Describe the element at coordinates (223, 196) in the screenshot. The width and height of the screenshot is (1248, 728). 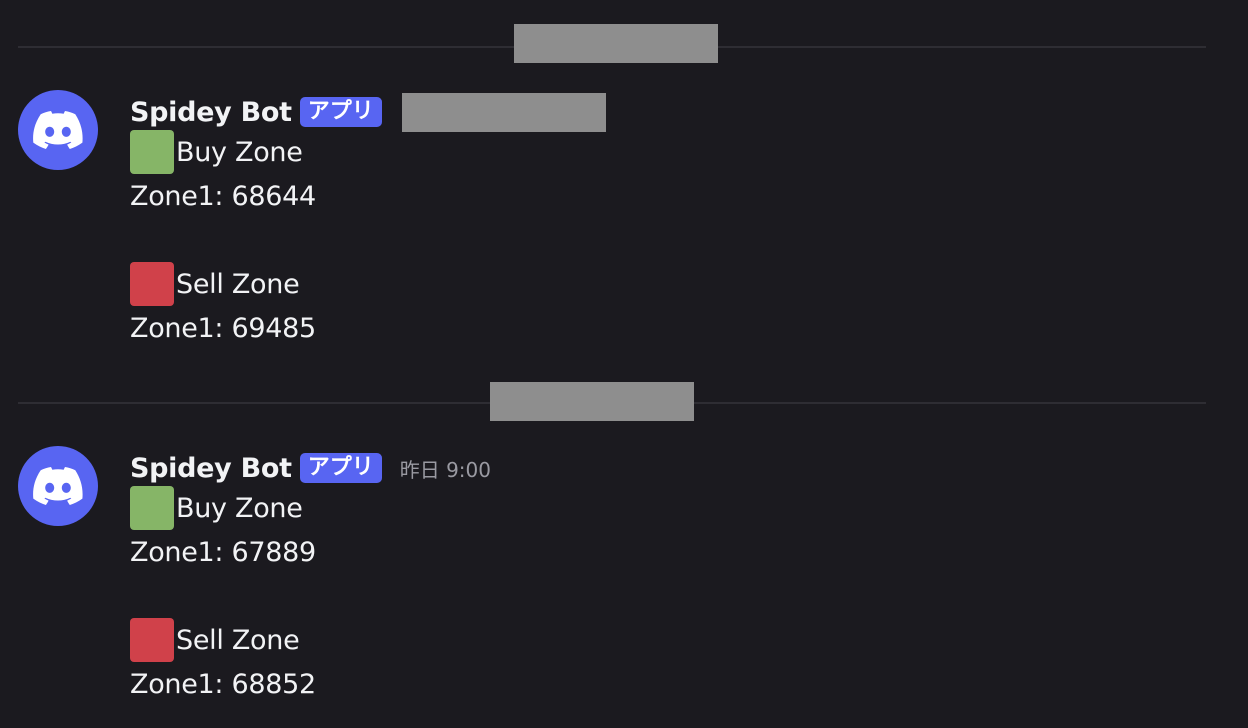
I see `buy-zone-value: Zone1: 68644` at that location.